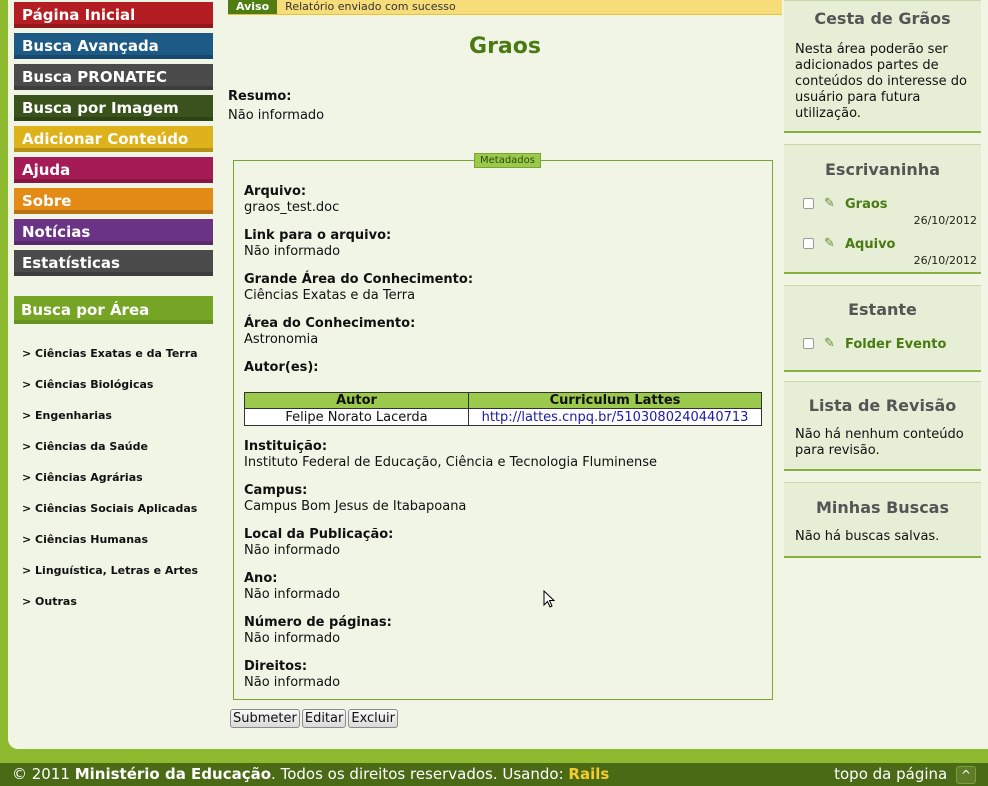 Image resolution: width=988 pixels, height=786 pixels. Describe the element at coordinates (588, 774) in the screenshot. I see `rails-link: Rails` at that location.